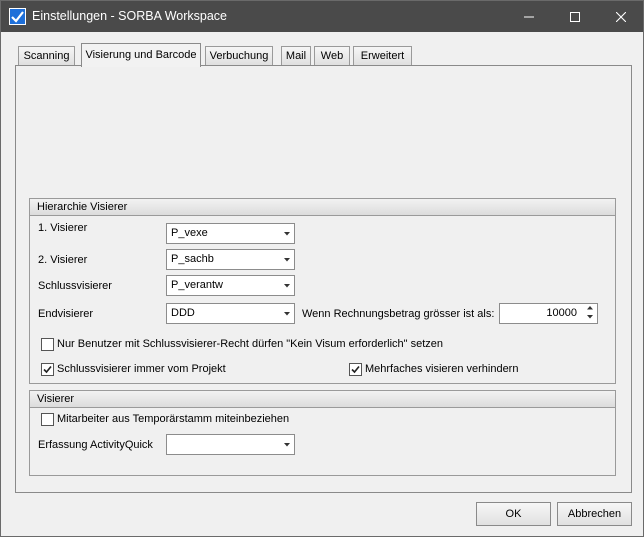 This screenshot has height=537, width=644. What do you see at coordinates (296, 56) in the screenshot?
I see `tab-mail: Mail` at bounding box center [296, 56].